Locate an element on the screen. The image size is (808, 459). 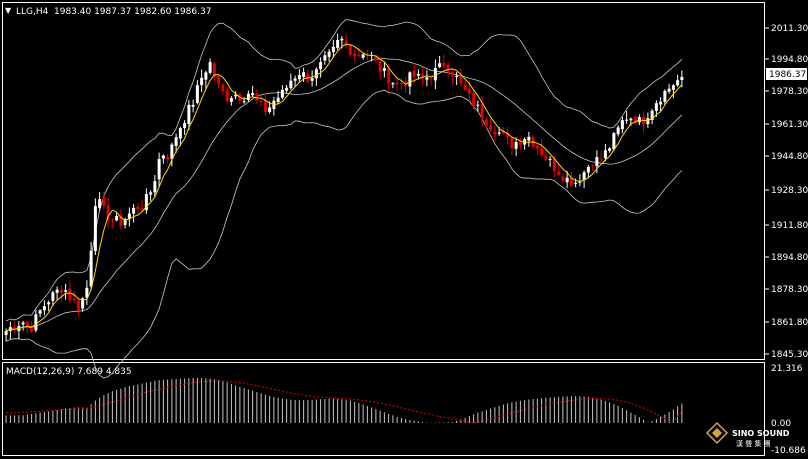
price-label-6: 1928.30 is located at coordinates (789, 191).